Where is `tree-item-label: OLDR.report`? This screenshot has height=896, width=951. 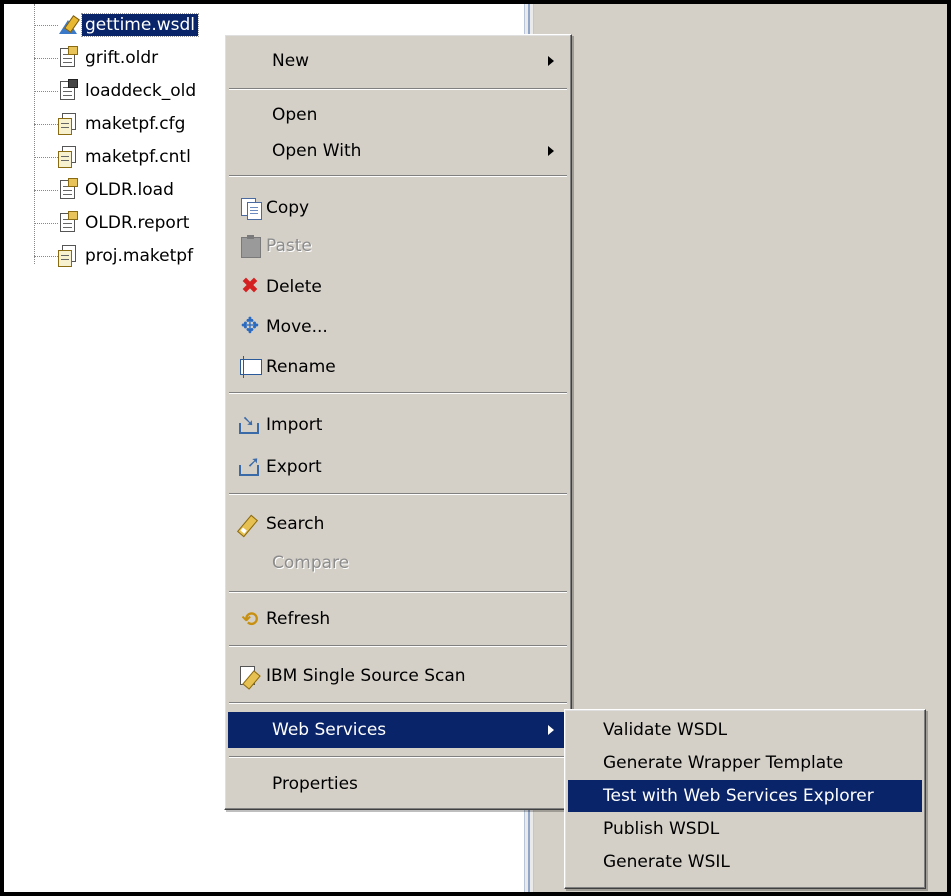
tree-item-label: OLDR.report is located at coordinates (137, 223).